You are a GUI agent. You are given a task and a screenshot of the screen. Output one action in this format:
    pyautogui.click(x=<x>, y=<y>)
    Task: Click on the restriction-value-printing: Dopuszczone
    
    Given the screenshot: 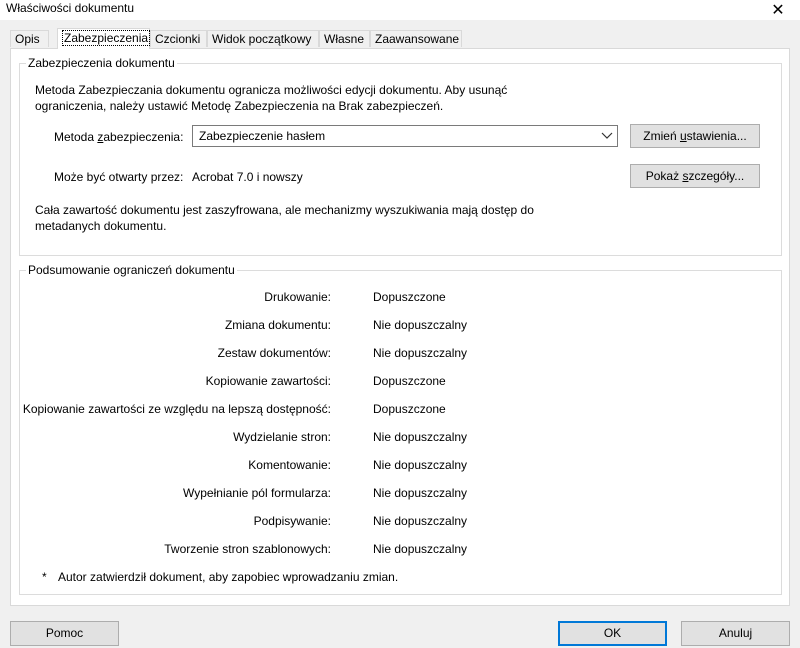 What is the action you would take?
    pyautogui.click(x=409, y=297)
    